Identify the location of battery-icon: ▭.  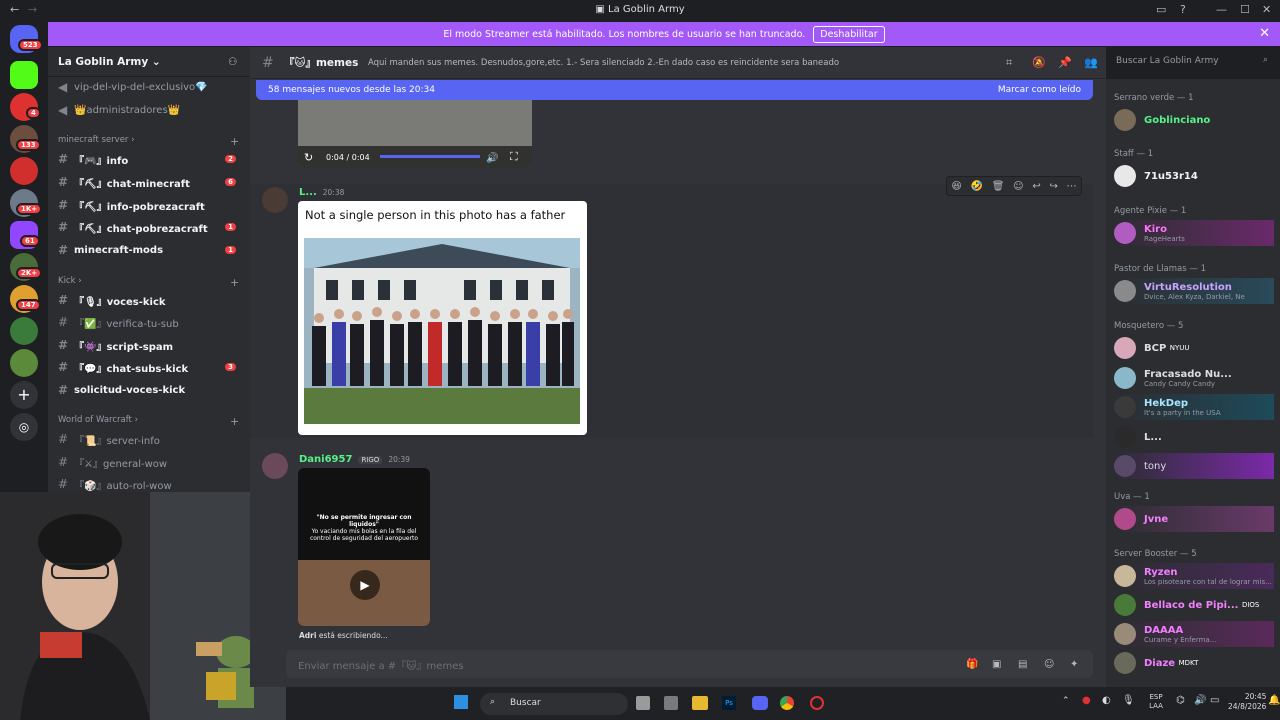
(1214, 700).